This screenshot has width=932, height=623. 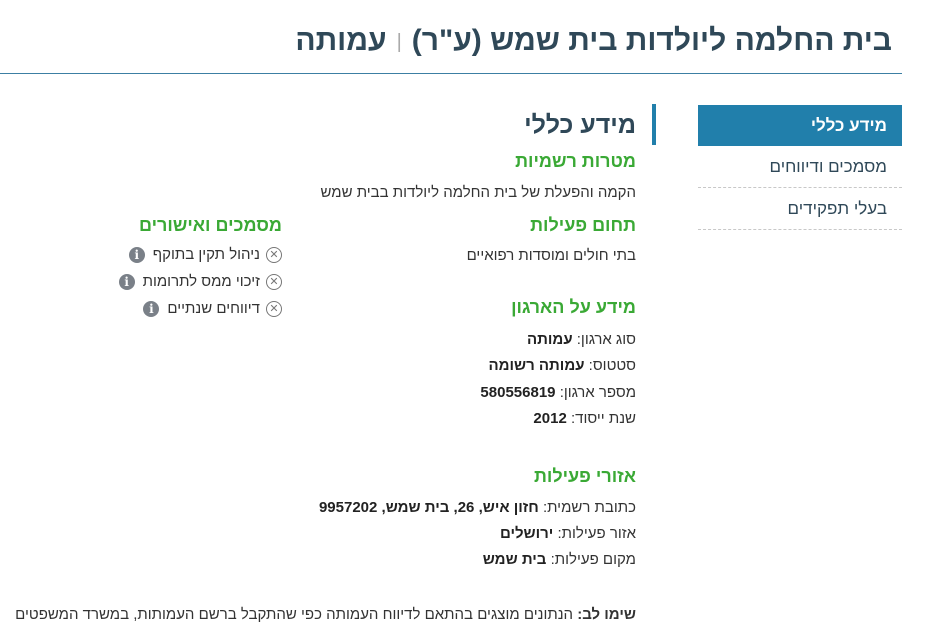 What do you see at coordinates (210, 225) in the screenshot?
I see `docs-heading: מסמכים ואישורים` at bounding box center [210, 225].